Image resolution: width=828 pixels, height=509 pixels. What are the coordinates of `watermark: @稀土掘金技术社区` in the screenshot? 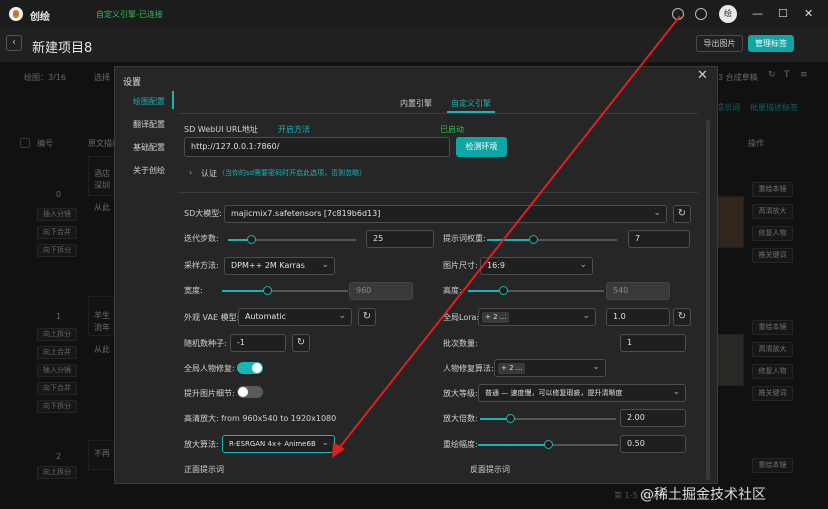 It's located at (703, 495).